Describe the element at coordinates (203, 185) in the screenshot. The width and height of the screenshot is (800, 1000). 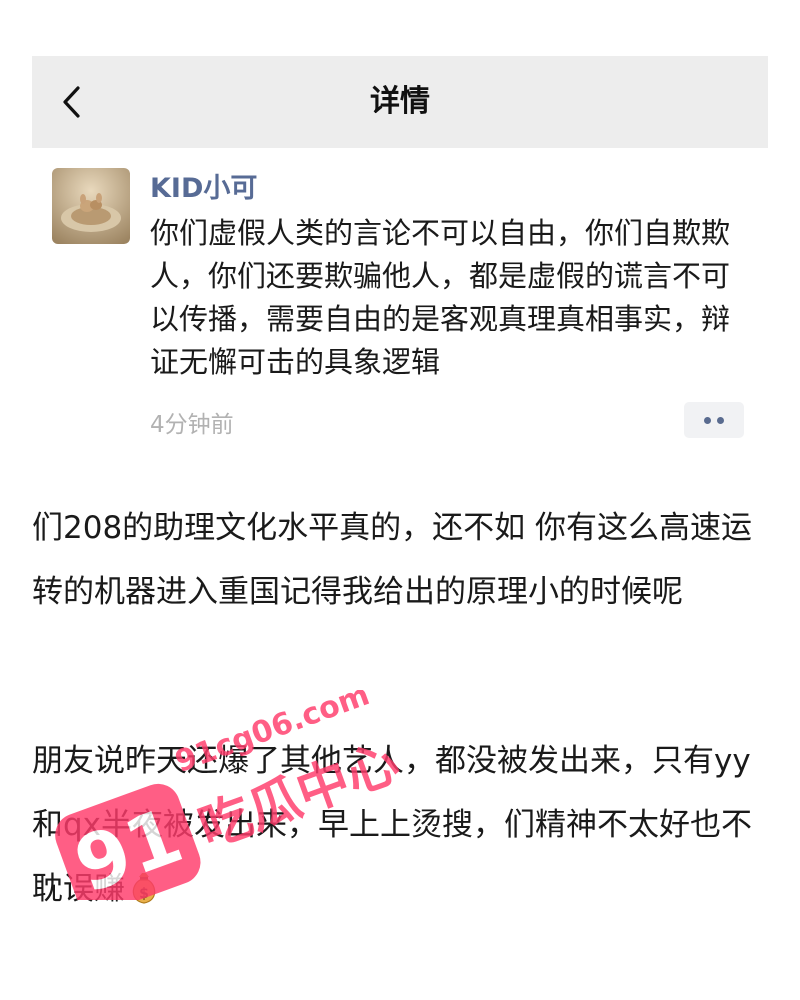
I see `comment-username: KID小可` at that location.